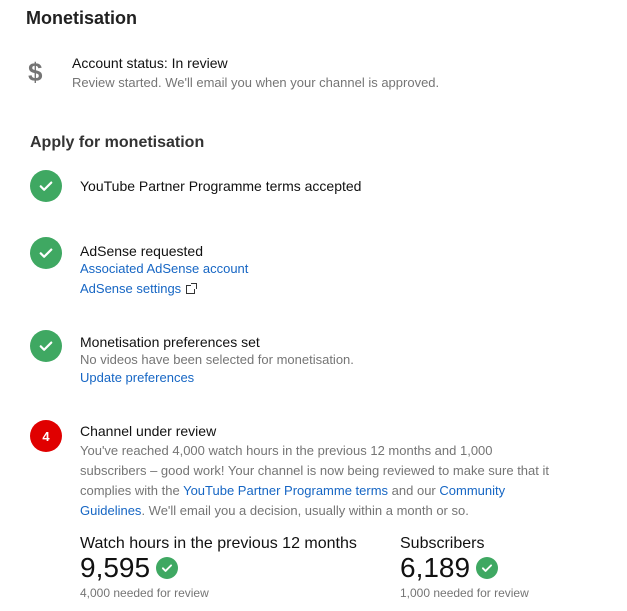  Describe the element at coordinates (141, 251) in the screenshot. I see `step-adsense-title: AdSense requested` at that location.